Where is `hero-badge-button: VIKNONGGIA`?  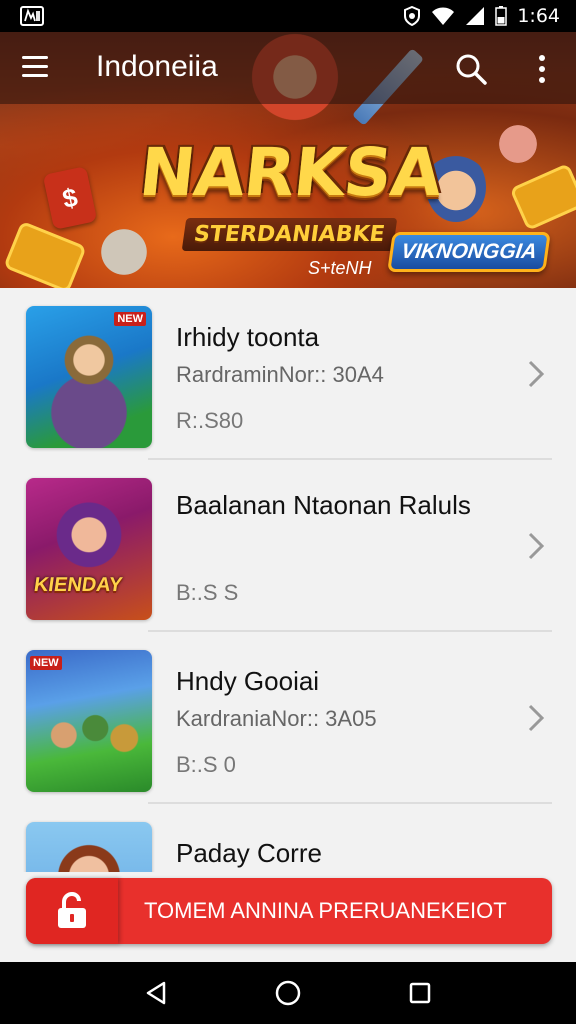 hero-badge-button: VIKNONGGIA is located at coordinates (469, 252).